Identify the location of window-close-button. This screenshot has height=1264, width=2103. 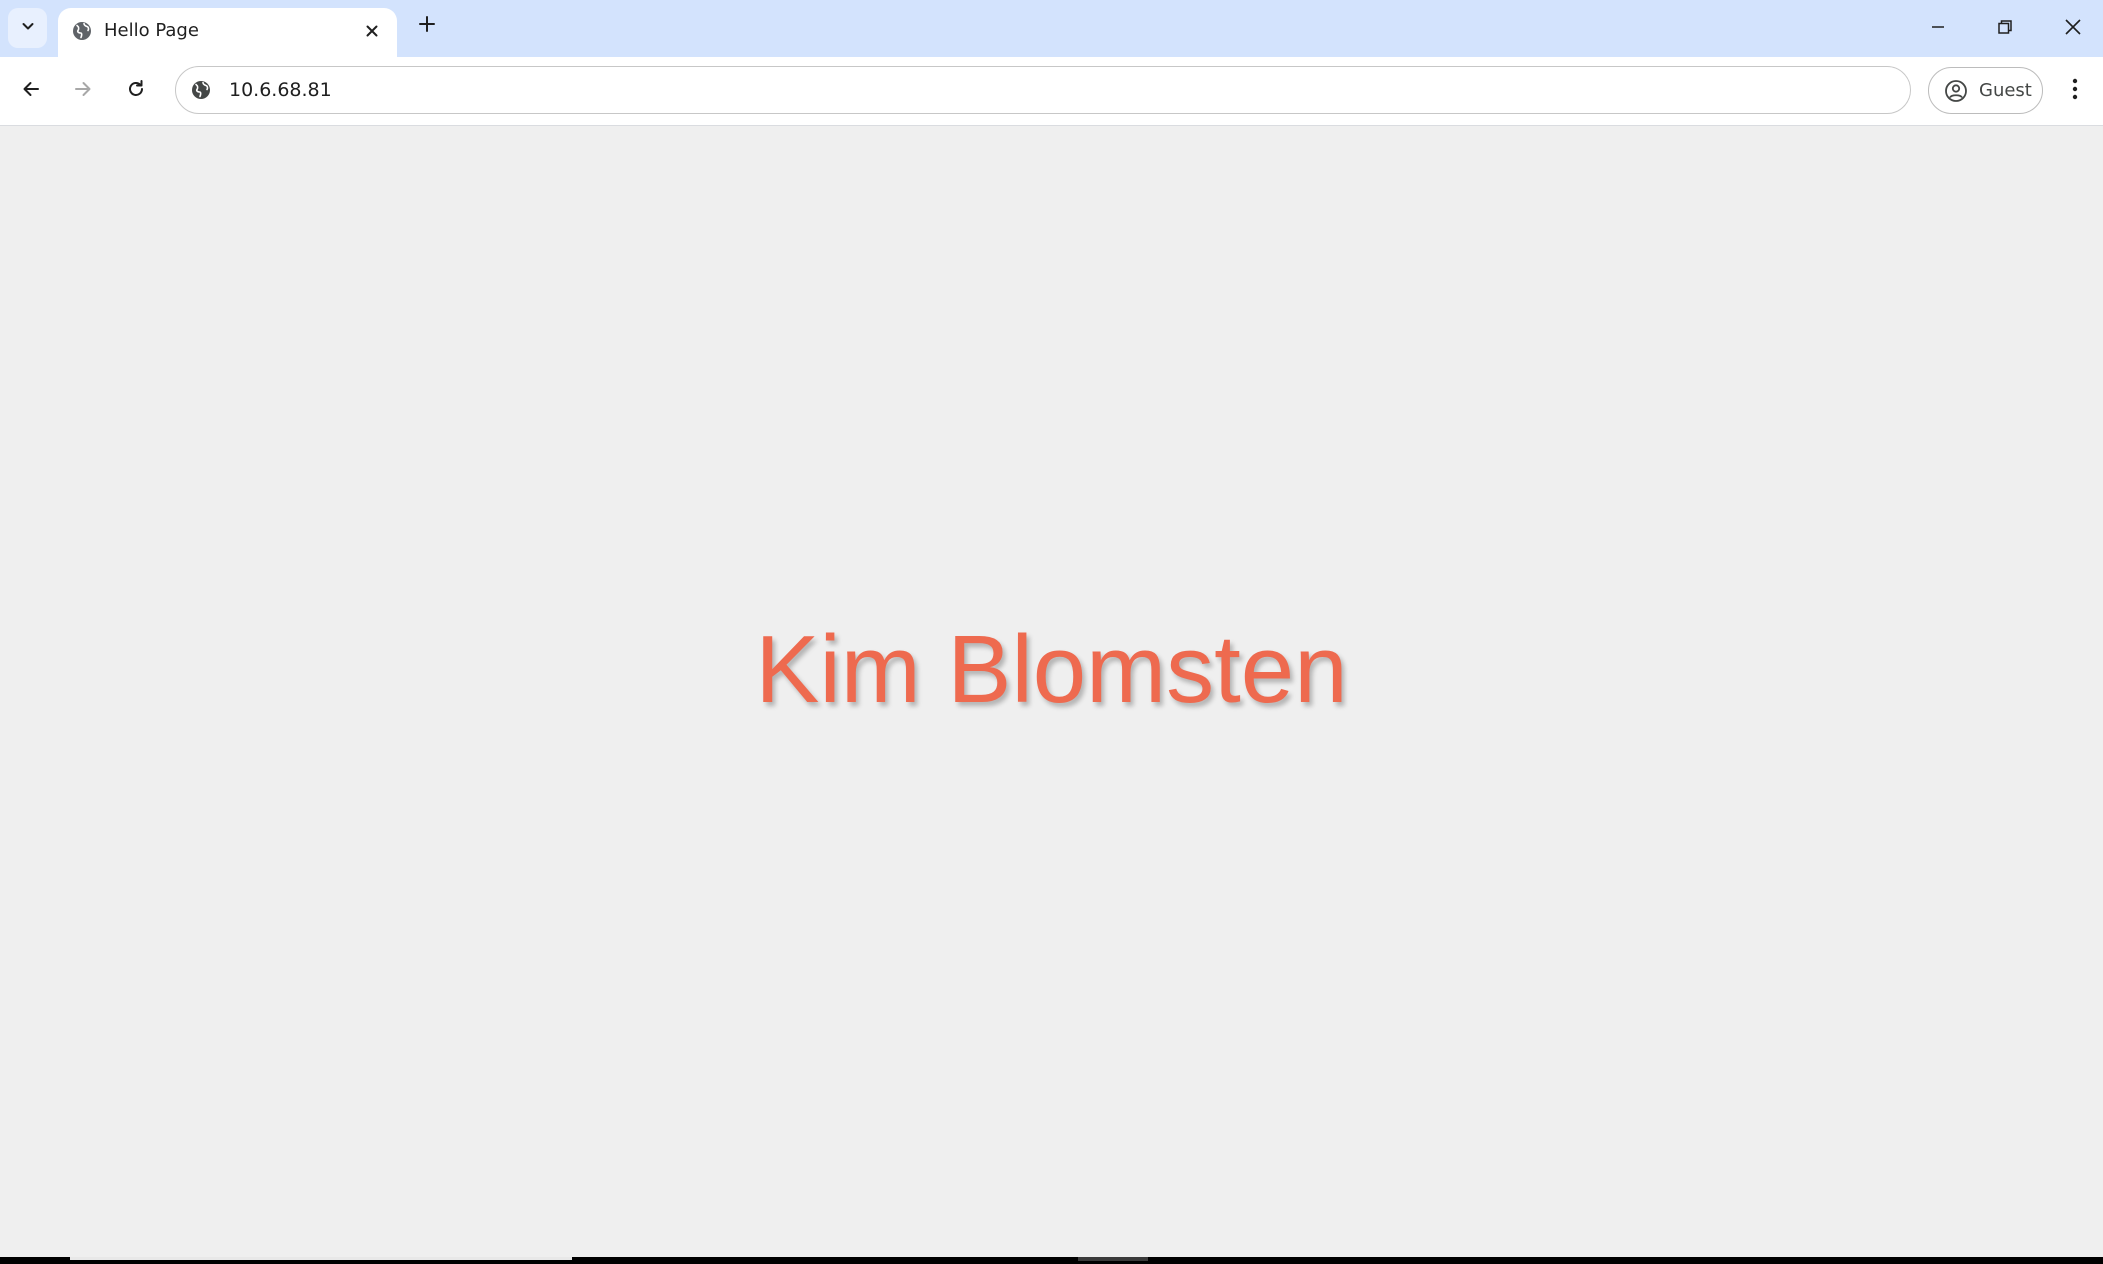
(2071, 28).